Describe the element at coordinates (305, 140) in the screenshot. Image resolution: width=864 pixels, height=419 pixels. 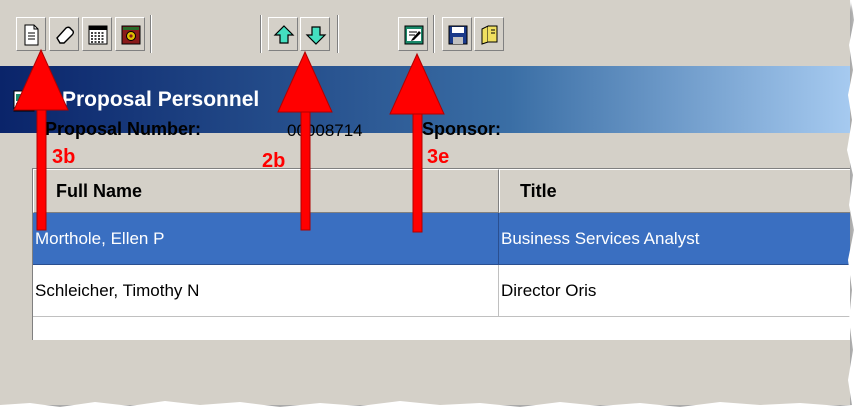
I see `annotation-arrow-2b` at that location.